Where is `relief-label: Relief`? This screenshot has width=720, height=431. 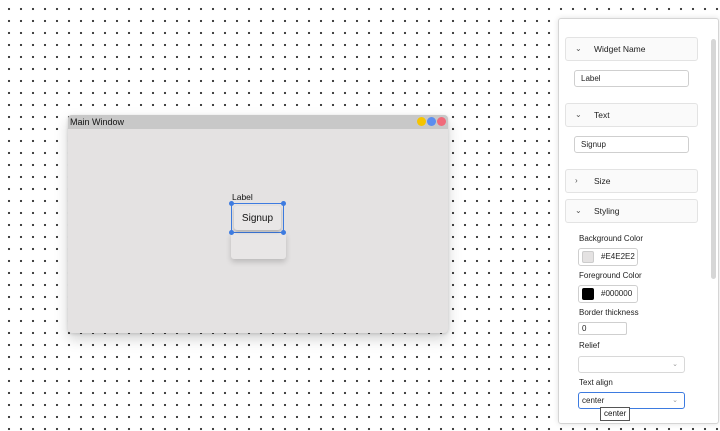 relief-label: Relief is located at coordinates (589, 345).